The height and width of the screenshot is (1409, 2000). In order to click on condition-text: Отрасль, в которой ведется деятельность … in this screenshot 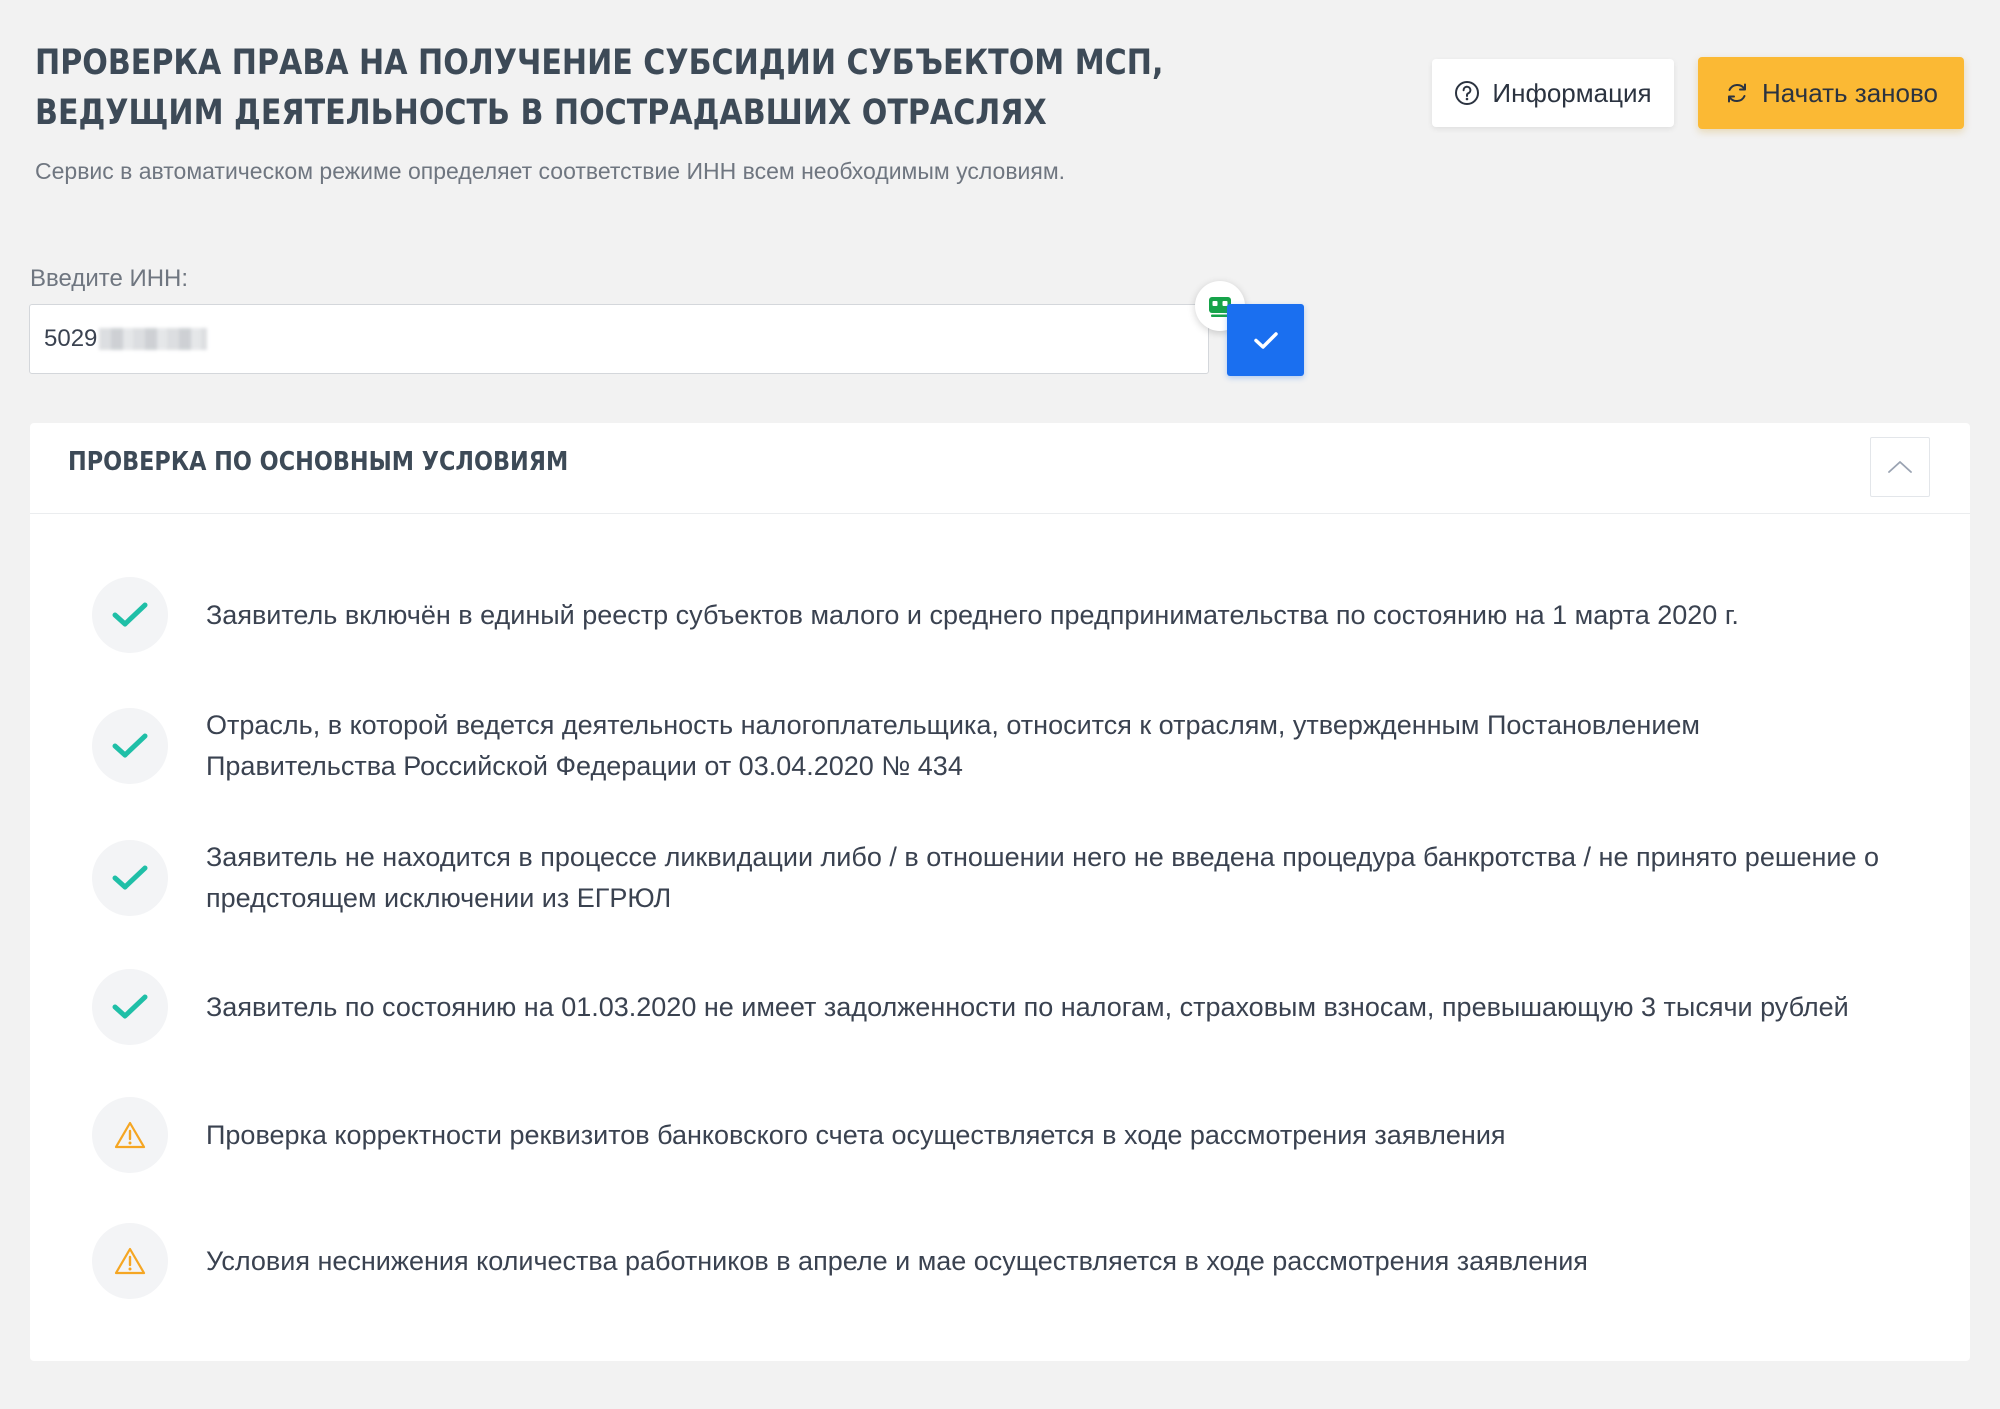, I will do `click(953, 745)`.